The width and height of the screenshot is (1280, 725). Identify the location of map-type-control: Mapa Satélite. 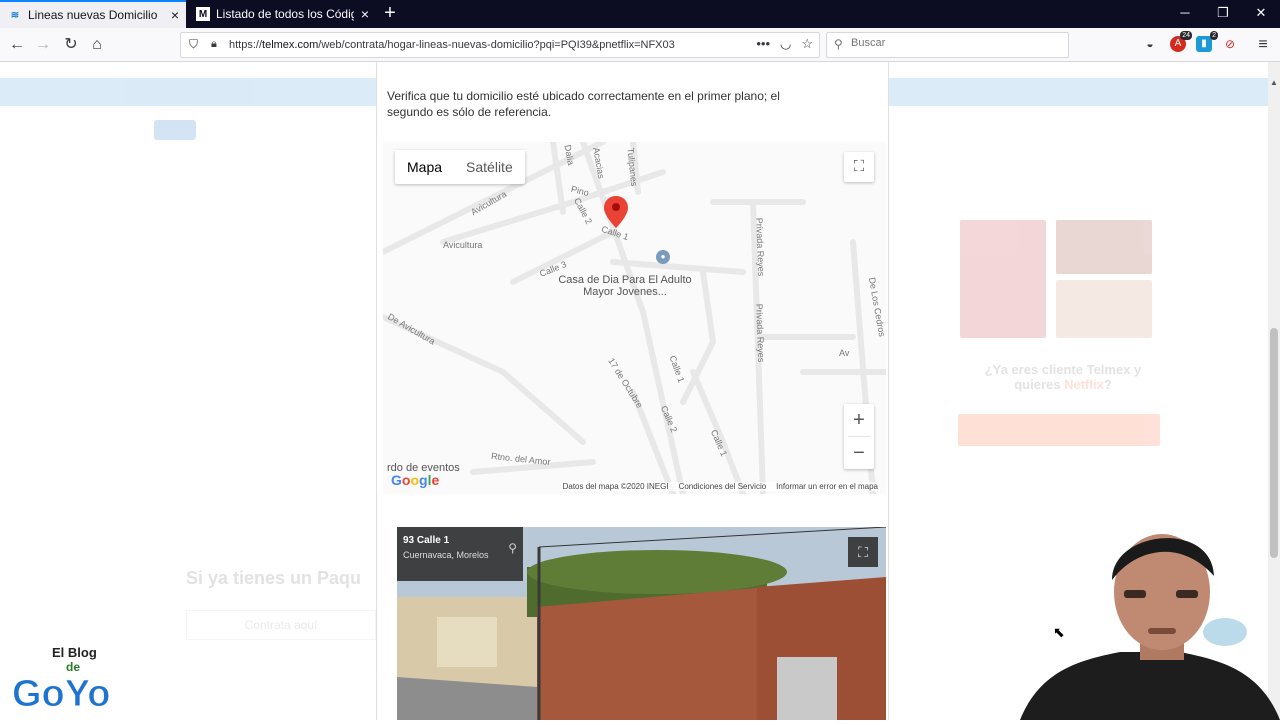
(460, 167).